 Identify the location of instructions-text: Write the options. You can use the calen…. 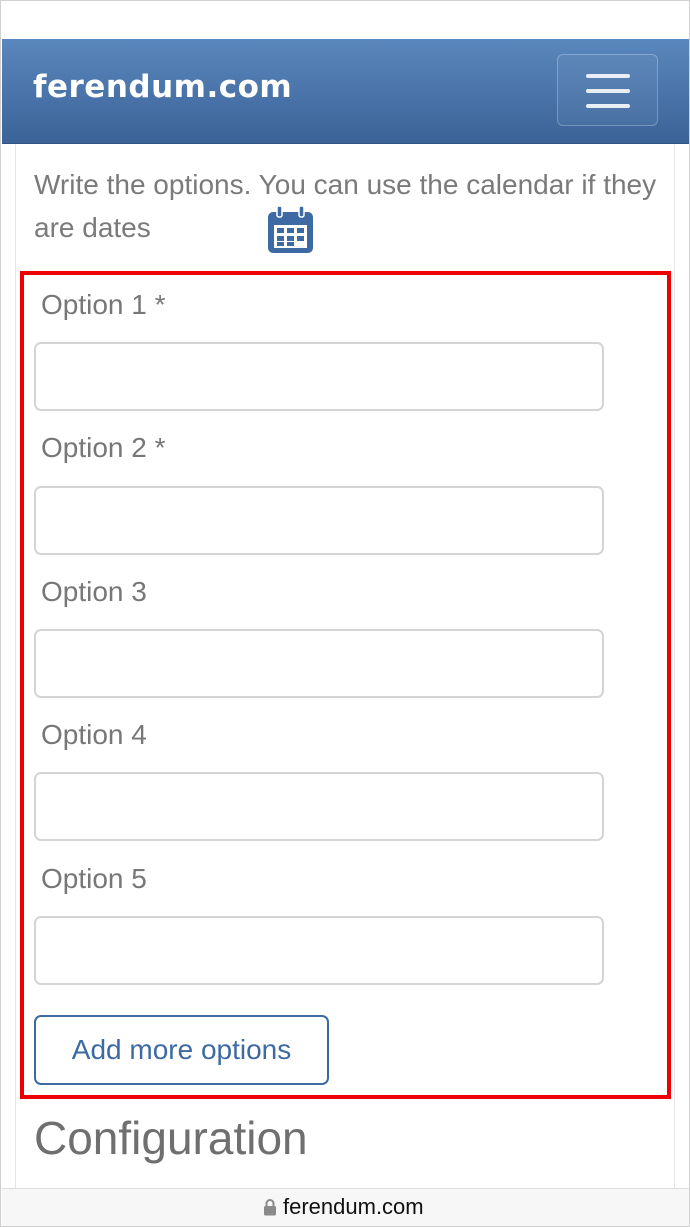
(345, 206).